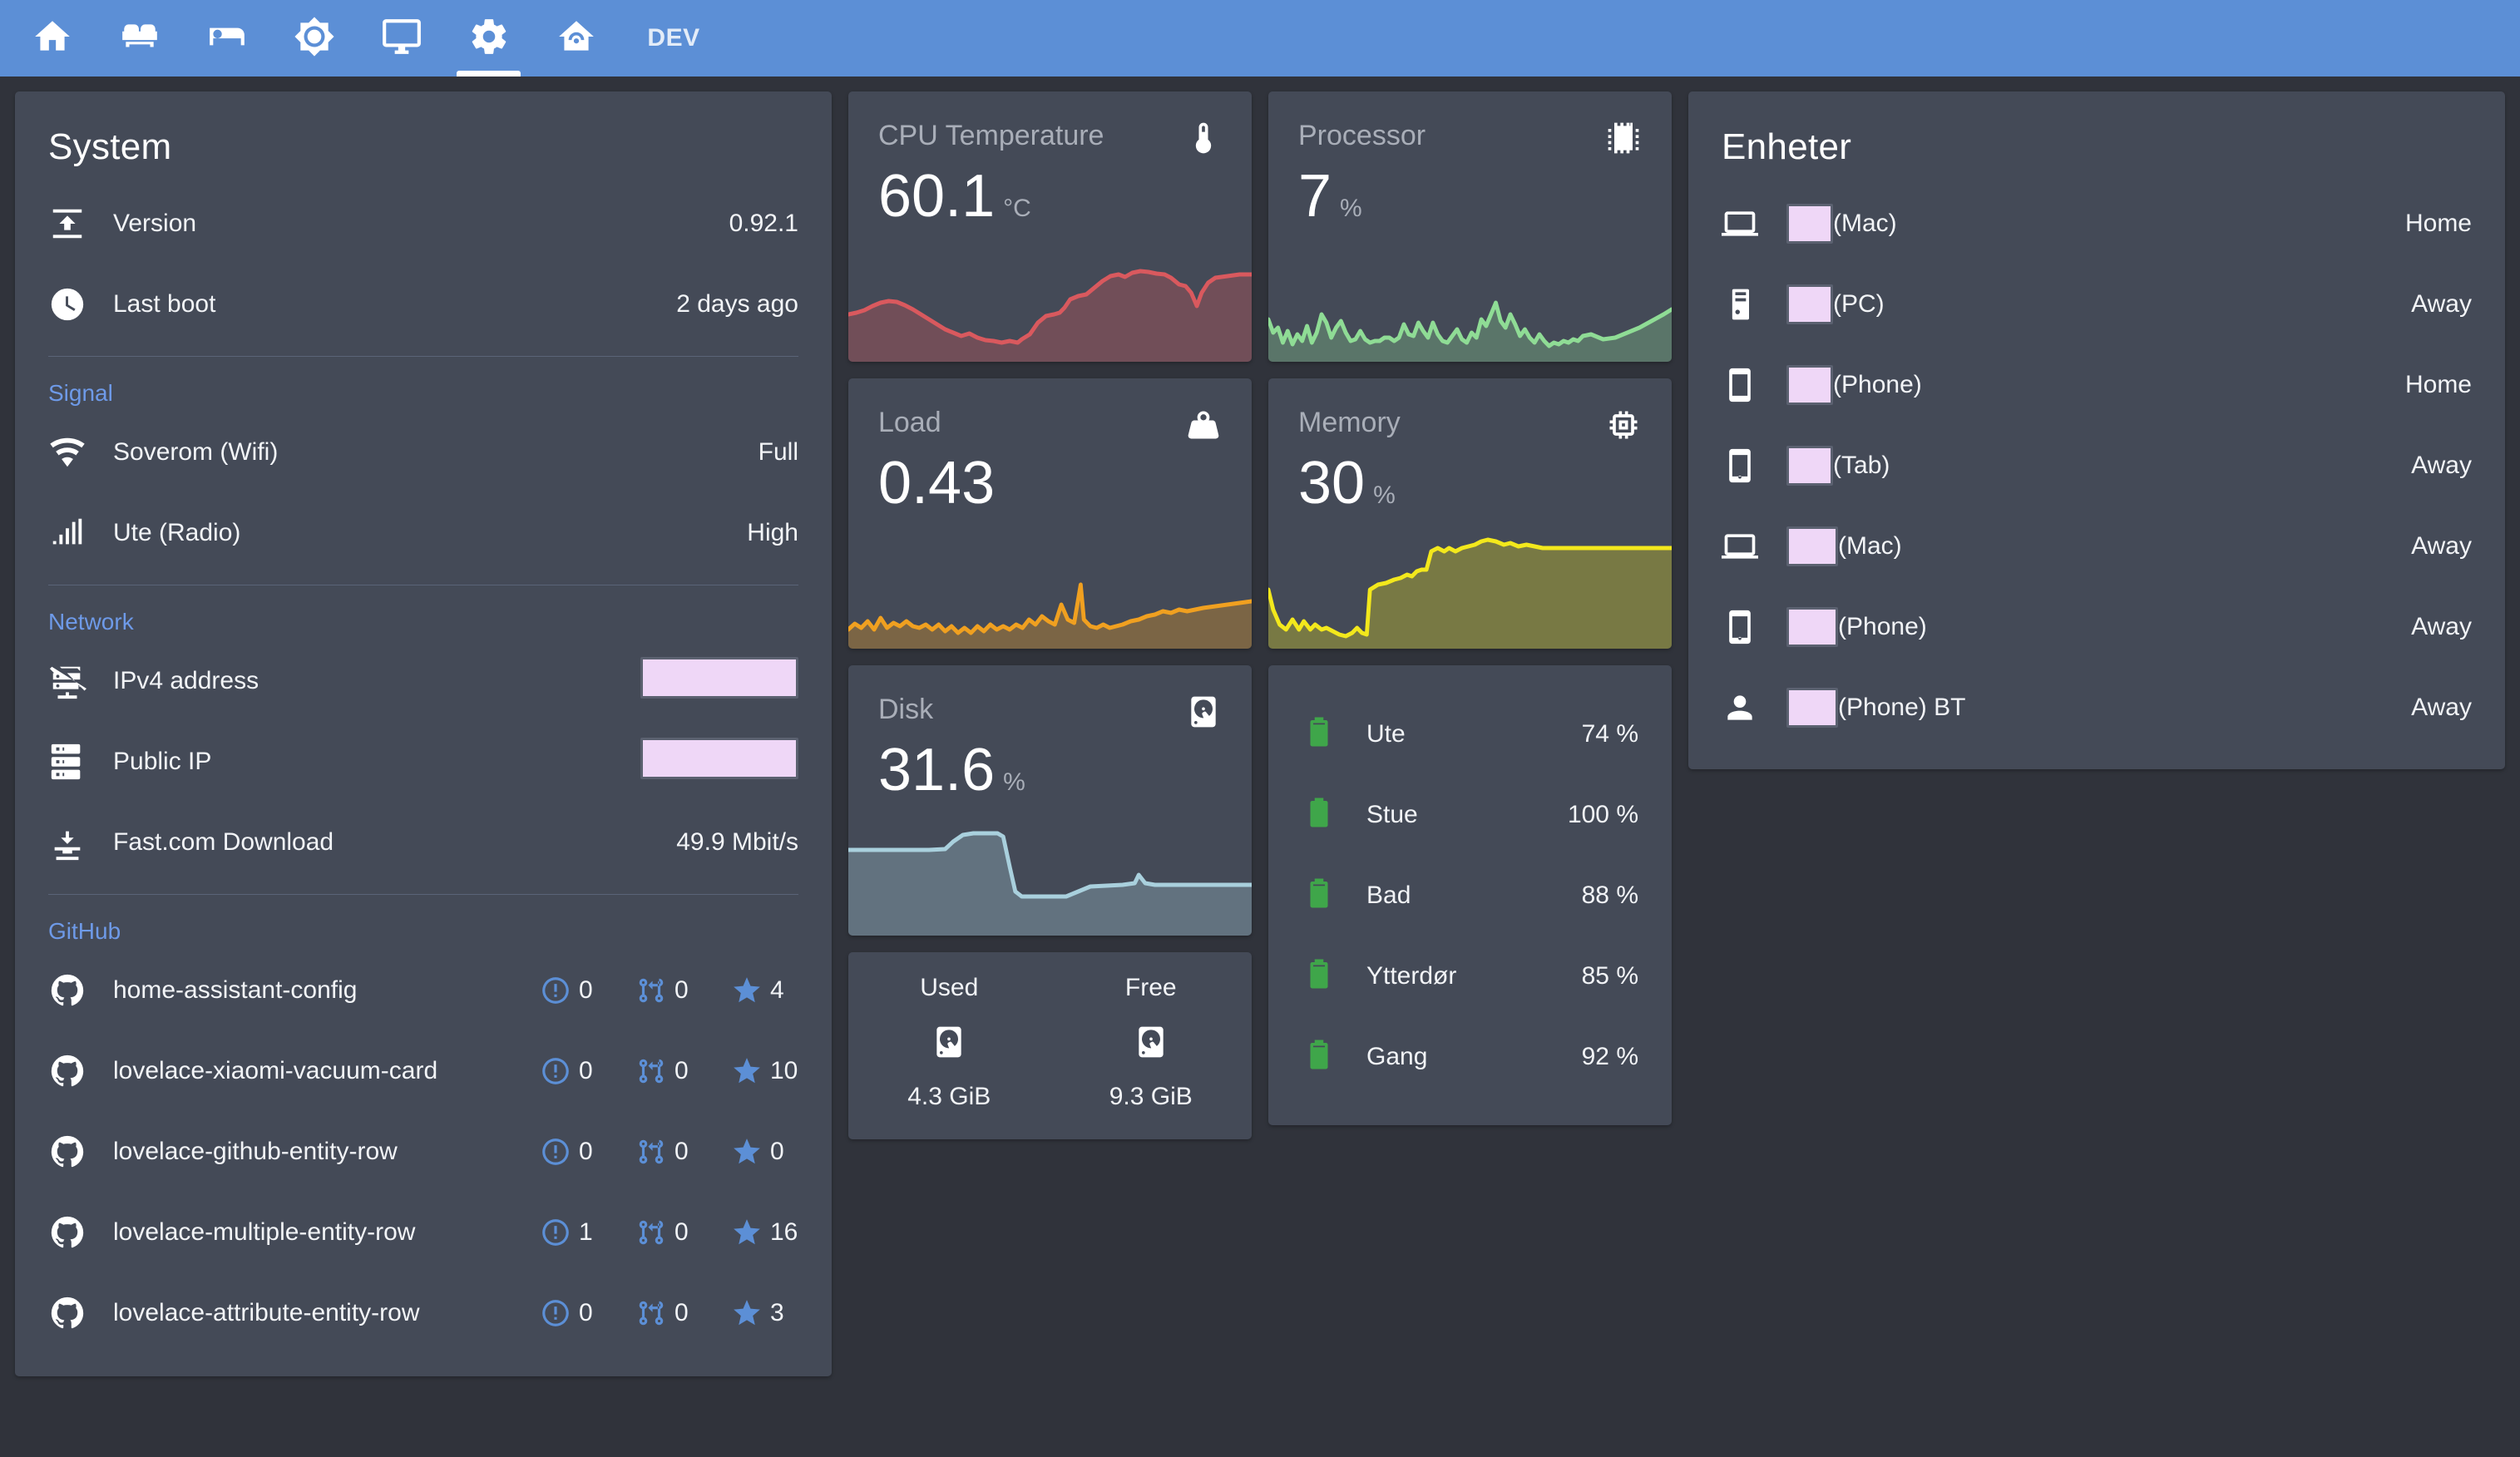 The image size is (2520, 1457). I want to click on device-row: (Mac) Home, so click(2097, 223).